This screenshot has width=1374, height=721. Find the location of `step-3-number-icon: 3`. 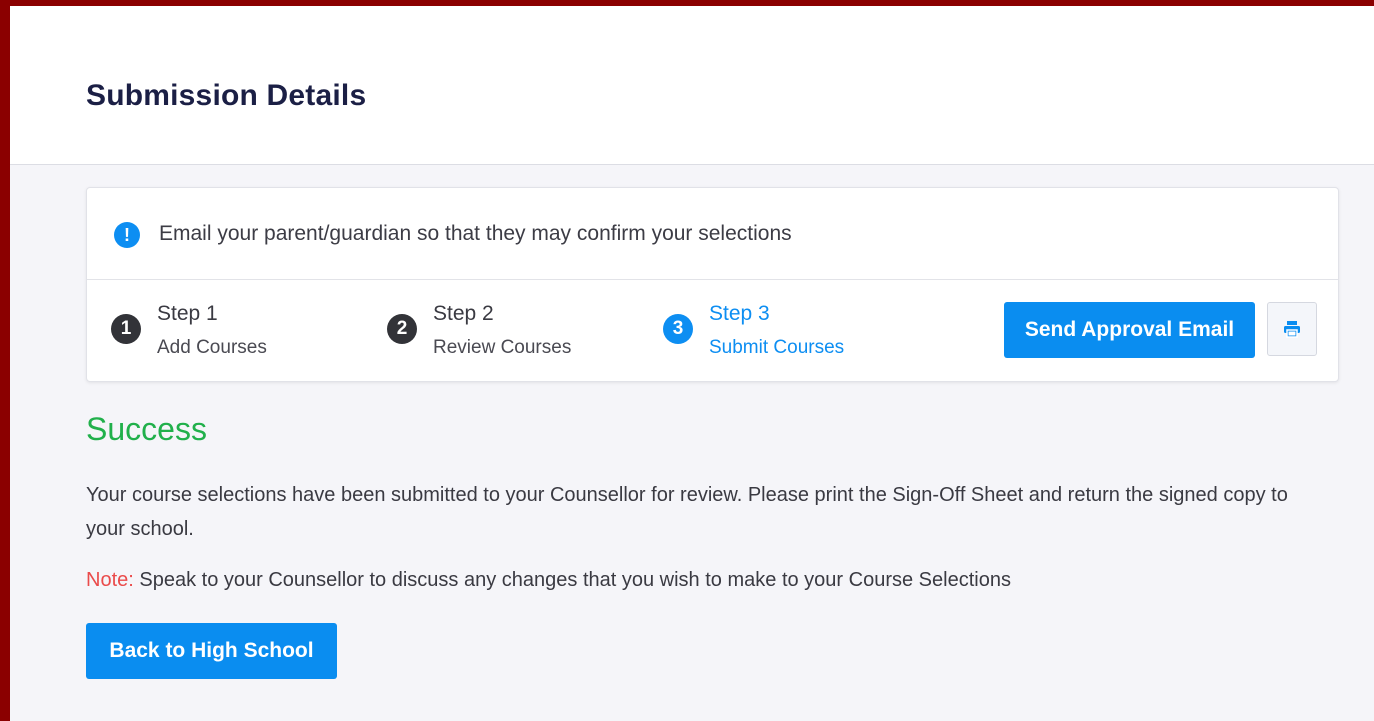

step-3-number-icon: 3 is located at coordinates (678, 329).